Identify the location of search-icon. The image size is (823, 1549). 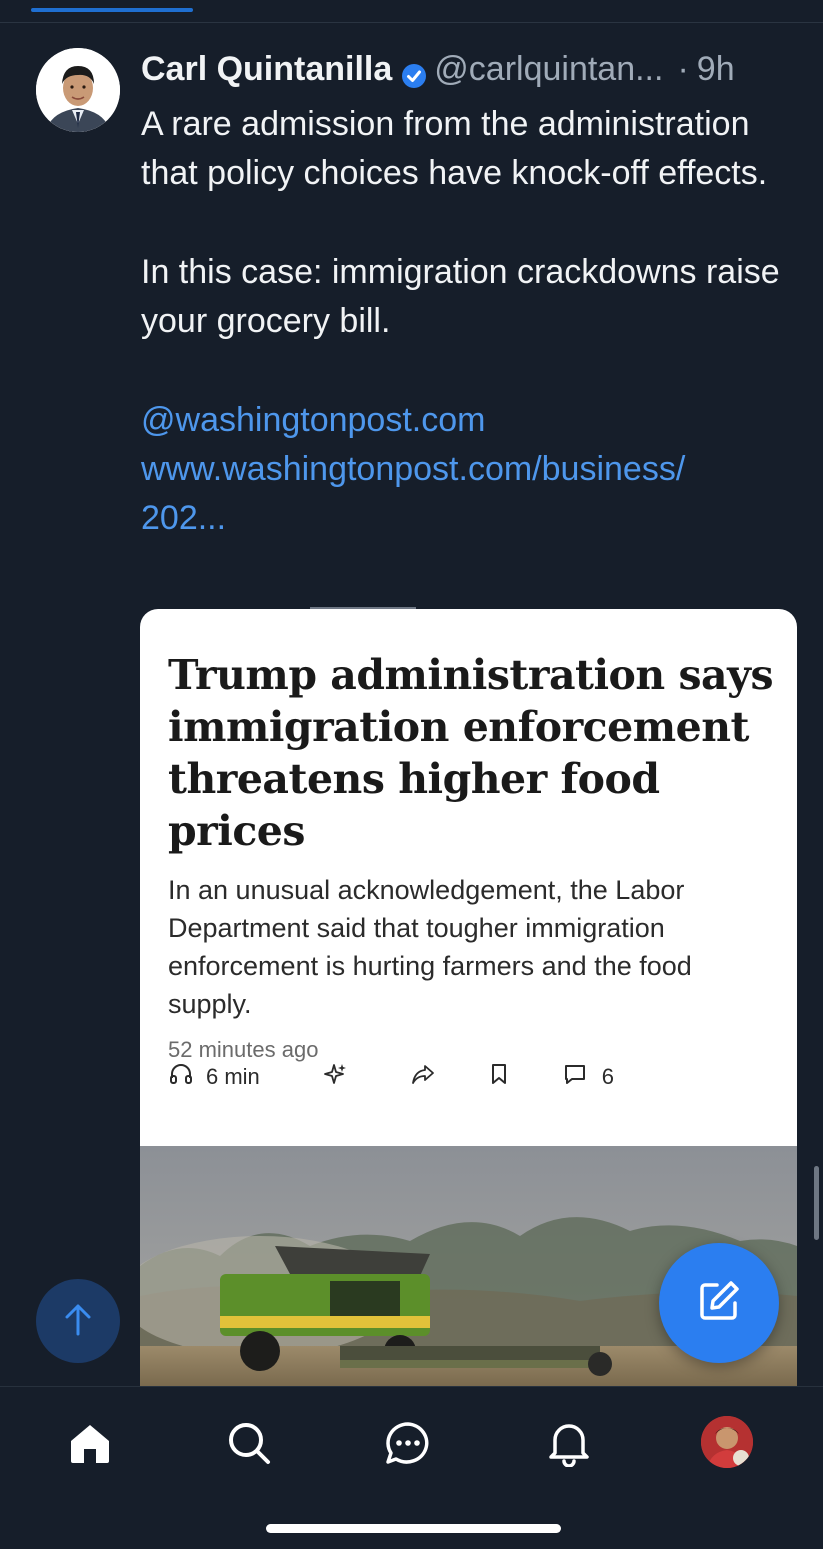
(249, 1445).